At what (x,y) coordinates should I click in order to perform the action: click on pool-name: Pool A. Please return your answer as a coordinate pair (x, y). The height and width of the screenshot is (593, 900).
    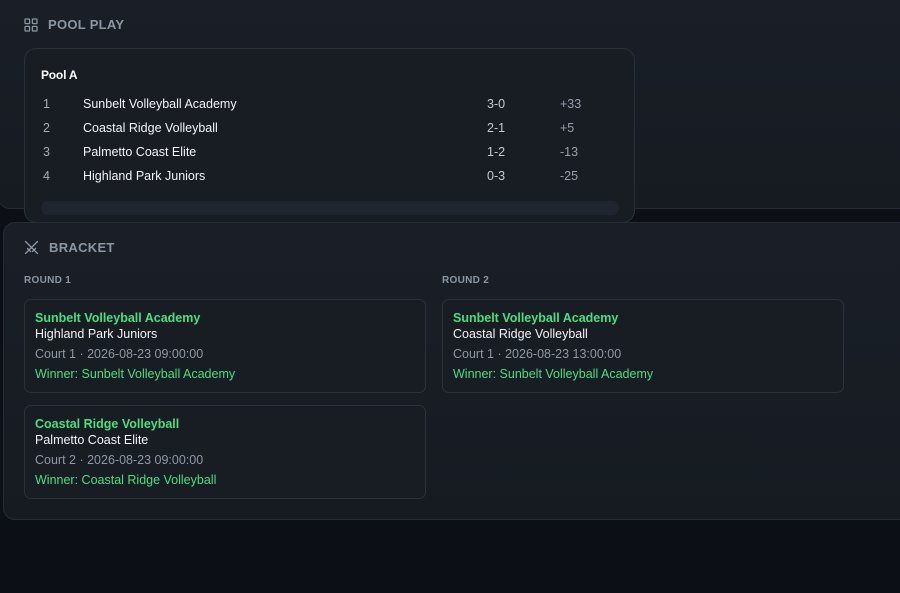
    Looking at the image, I should click on (59, 75).